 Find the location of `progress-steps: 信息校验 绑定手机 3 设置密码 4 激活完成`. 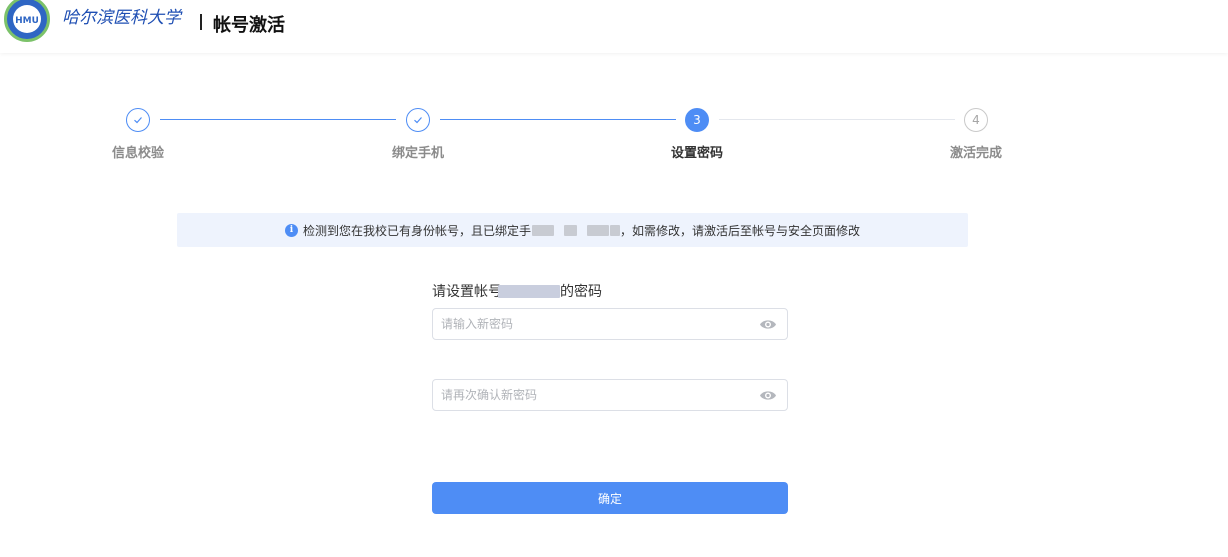

progress-steps: 信息校验 绑定手机 3 设置密码 4 激活完成 is located at coordinates (614, 138).